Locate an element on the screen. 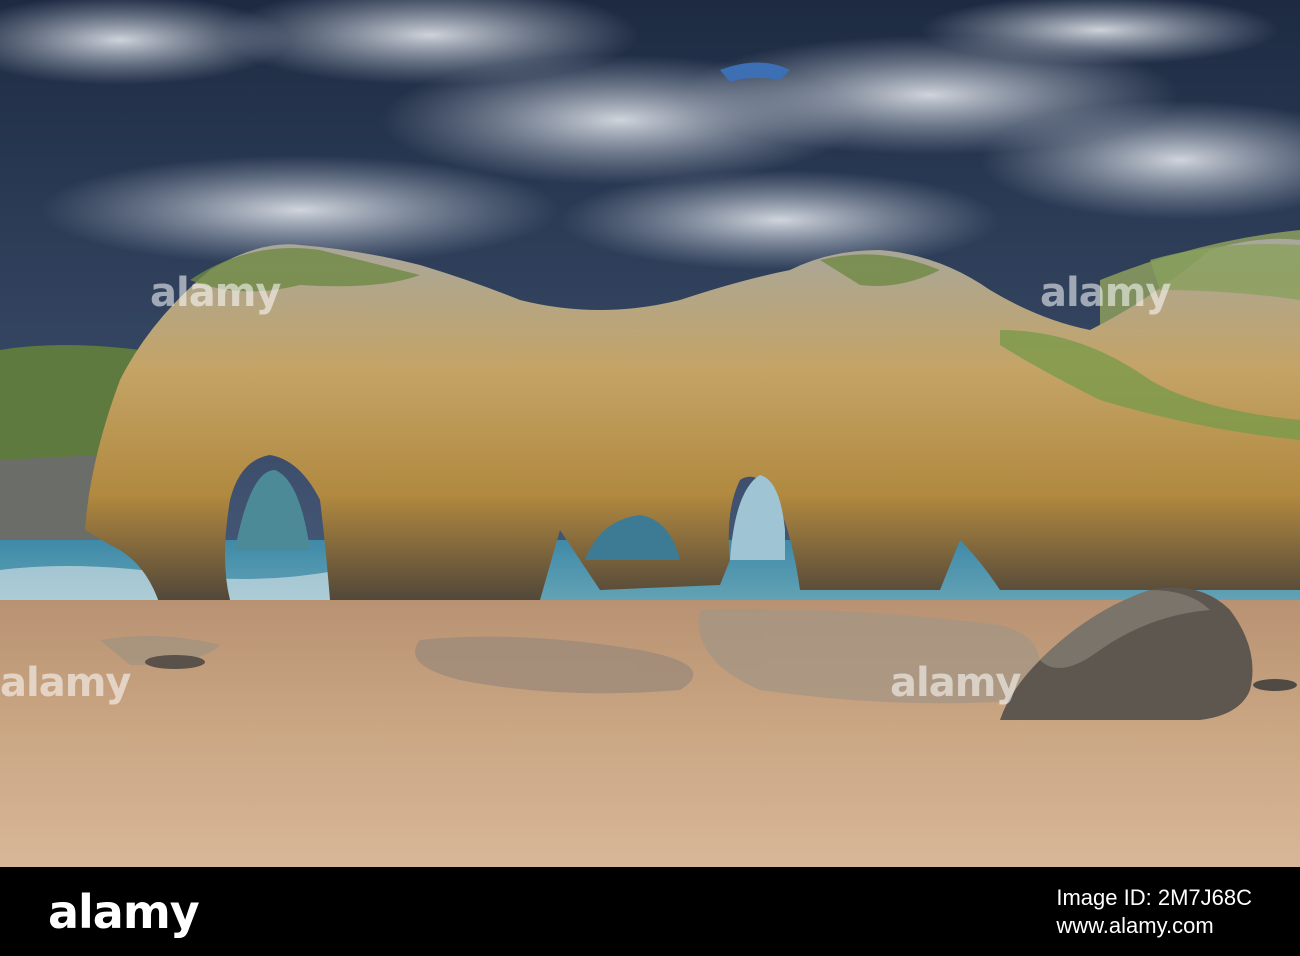  site-url: www.alamy.com is located at coordinates (1135, 925).